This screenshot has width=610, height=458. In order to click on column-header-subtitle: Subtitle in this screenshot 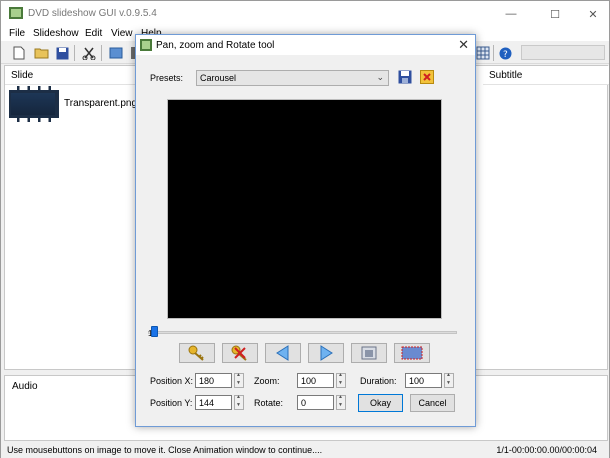, I will do `click(546, 75)`.